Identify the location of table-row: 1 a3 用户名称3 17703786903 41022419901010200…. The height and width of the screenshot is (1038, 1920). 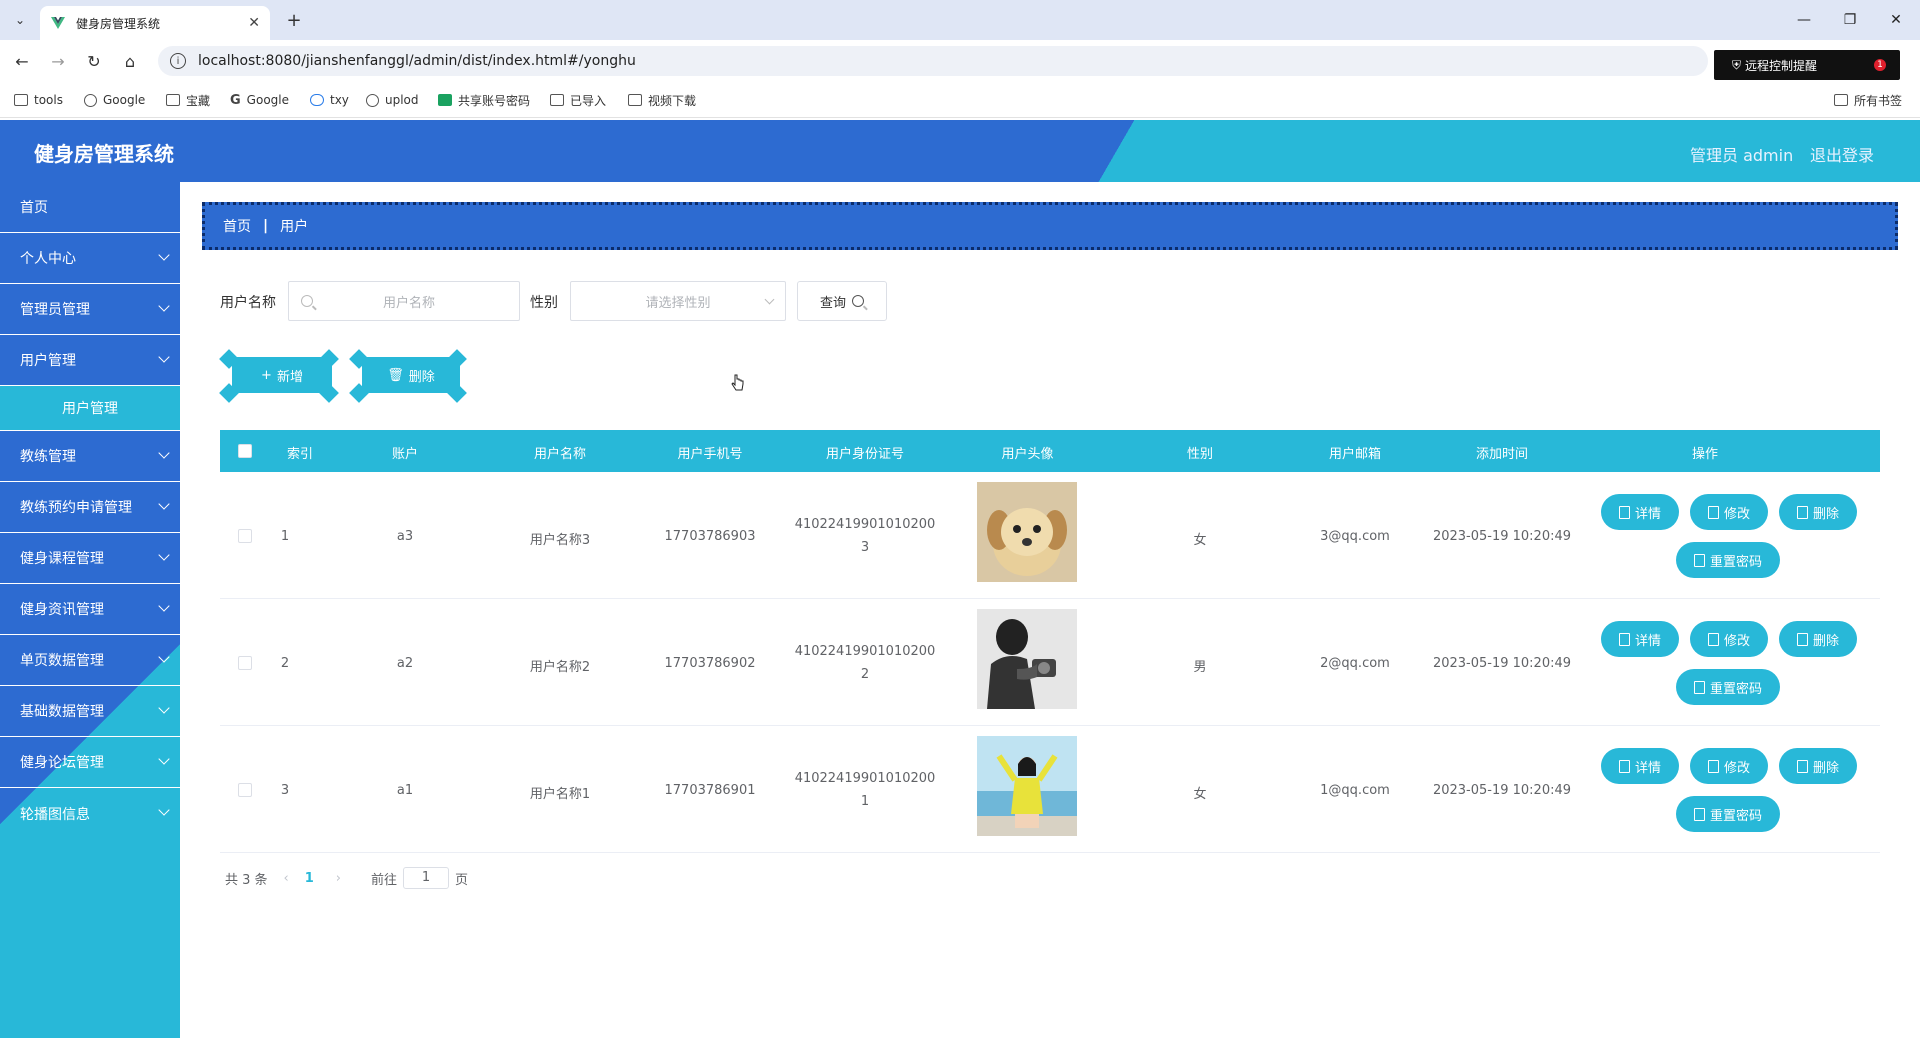
(1050, 535).